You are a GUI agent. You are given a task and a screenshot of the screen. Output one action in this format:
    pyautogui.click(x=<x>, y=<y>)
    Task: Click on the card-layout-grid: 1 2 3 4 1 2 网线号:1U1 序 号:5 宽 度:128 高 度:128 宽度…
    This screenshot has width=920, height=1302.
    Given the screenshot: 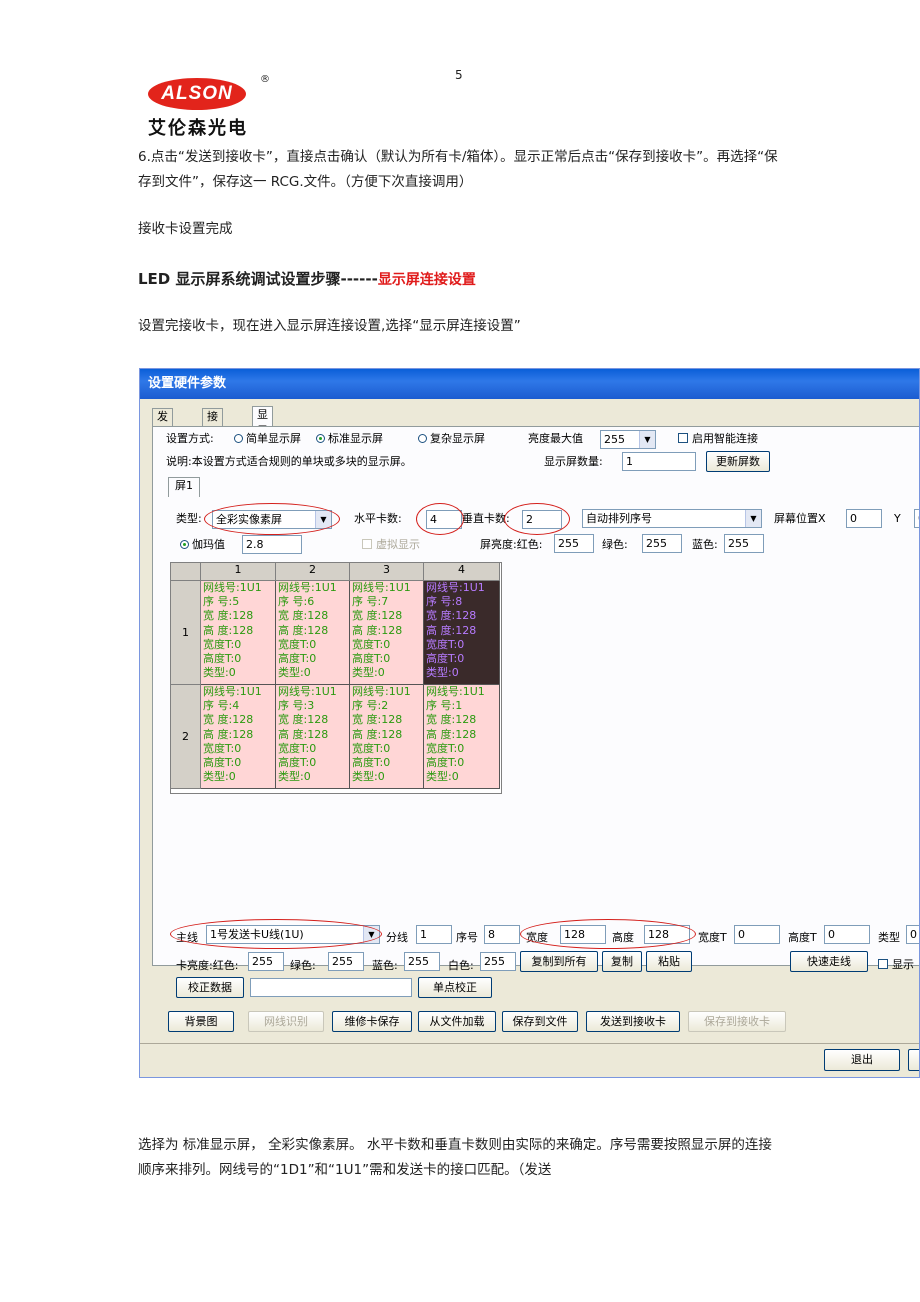 What is the action you would take?
    pyautogui.click(x=336, y=678)
    